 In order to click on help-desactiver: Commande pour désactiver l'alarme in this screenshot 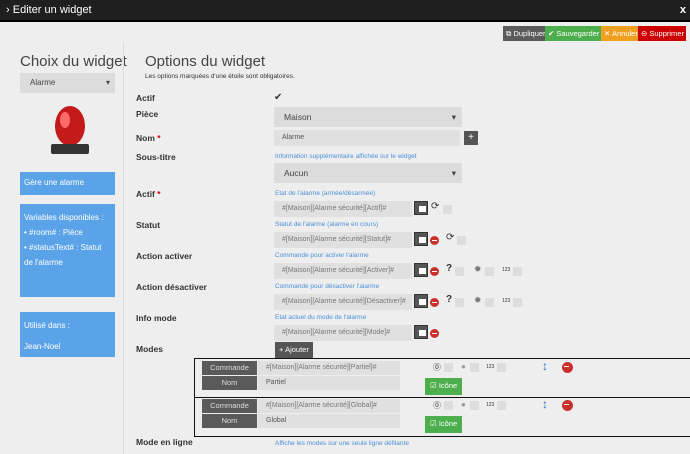, I will do `click(327, 286)`.